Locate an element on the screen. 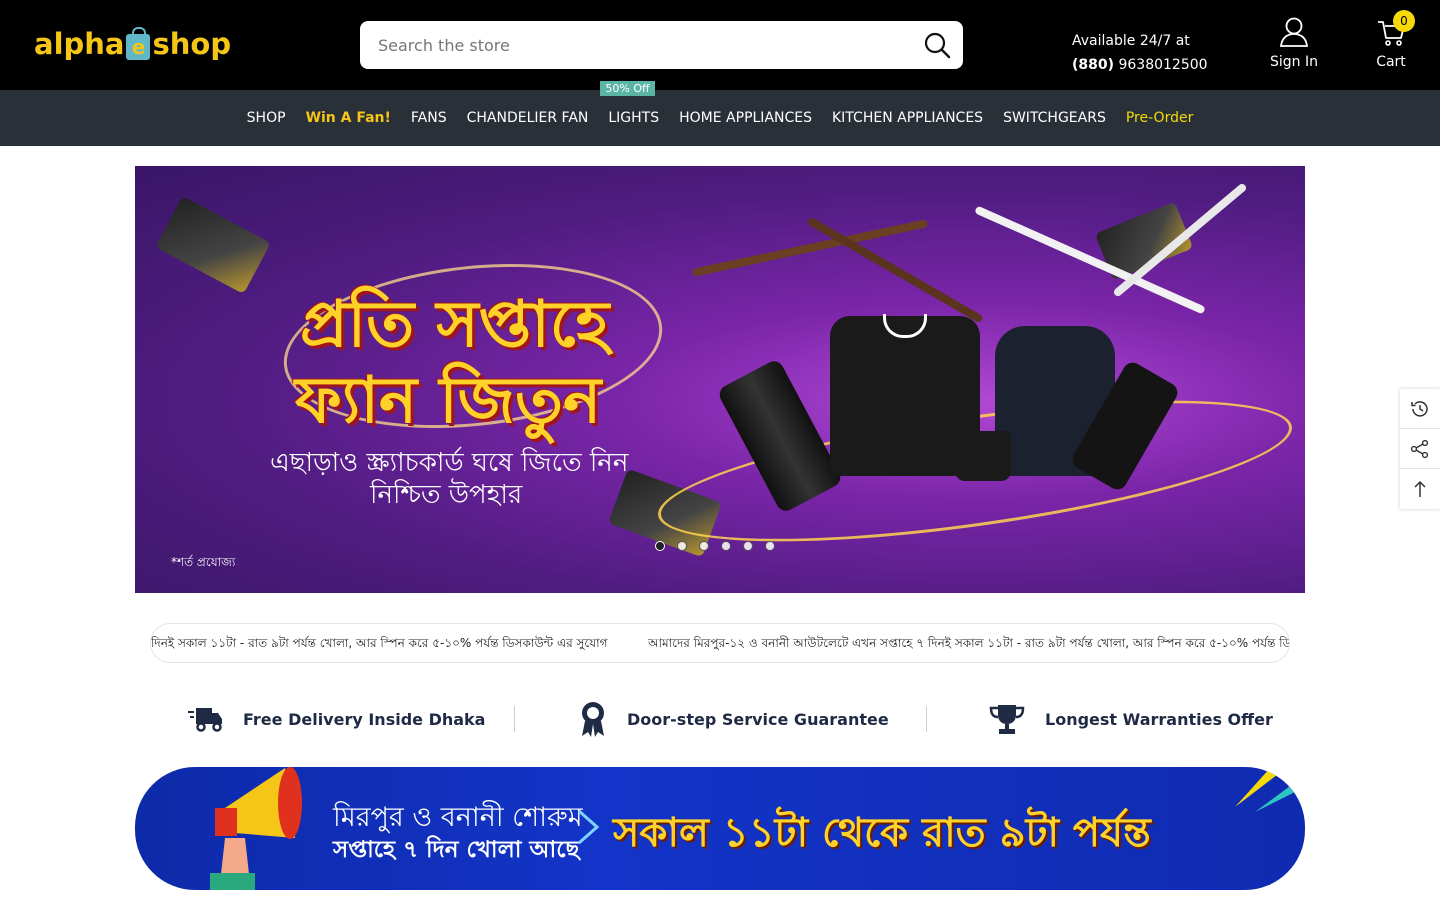 The height and width of the screenshot is (900, 1440). arrow-up-icon is located at coordinates (1420, 488).